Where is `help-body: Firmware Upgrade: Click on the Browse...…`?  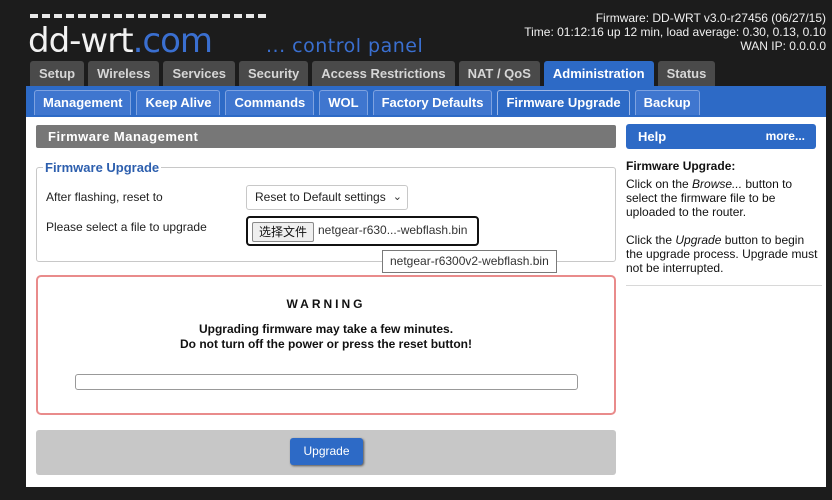 help-body: Firmware Upgrade: Click on the Browse...… is located at coordinates (724, 224).